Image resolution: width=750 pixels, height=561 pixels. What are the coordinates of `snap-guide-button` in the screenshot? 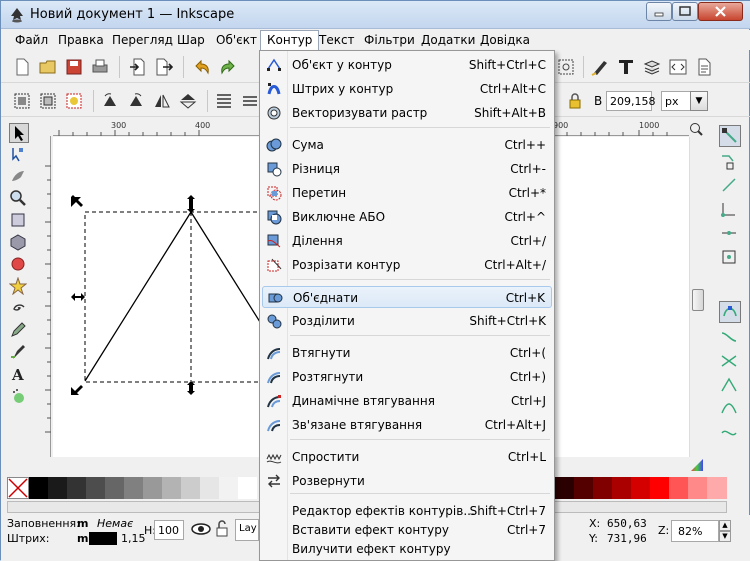 It's located at (730, 434).